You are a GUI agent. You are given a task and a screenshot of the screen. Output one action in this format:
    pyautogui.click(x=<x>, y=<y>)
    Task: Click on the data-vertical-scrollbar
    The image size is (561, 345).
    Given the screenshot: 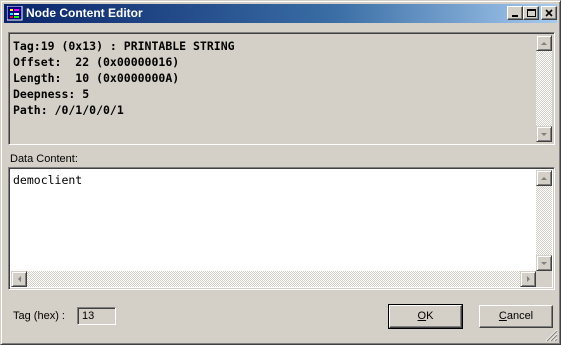 What is the action you would take?
    pyautogui.click(x=544, y=220)
    